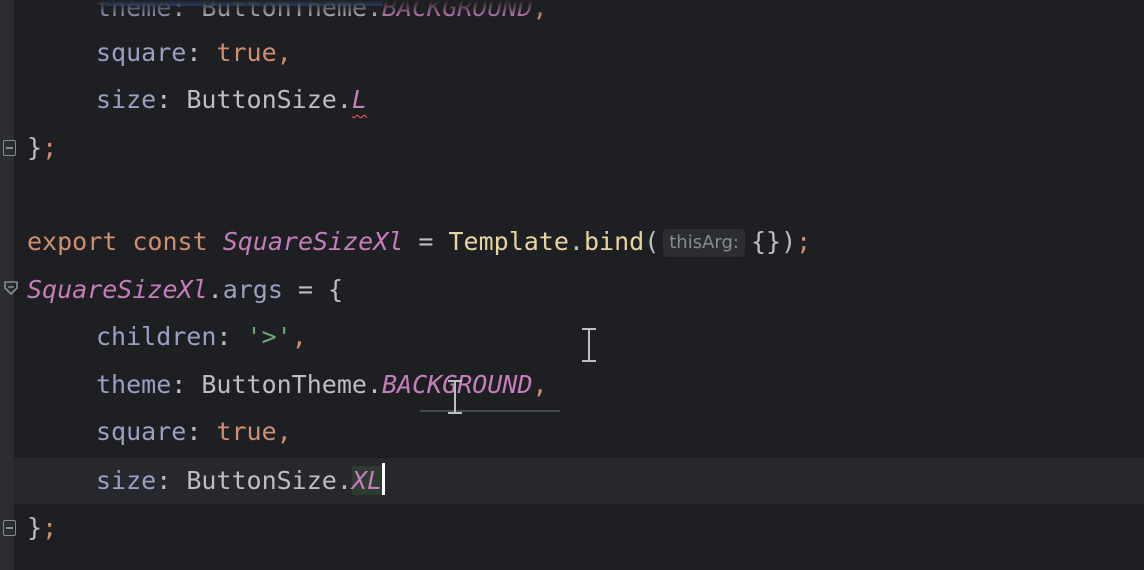 The width and height of the screenshot is (1144, 570). Describe the element at coordinates (579, 481) in the screenshot. I see `current-line: size: ButtonSize.XL` at that location.